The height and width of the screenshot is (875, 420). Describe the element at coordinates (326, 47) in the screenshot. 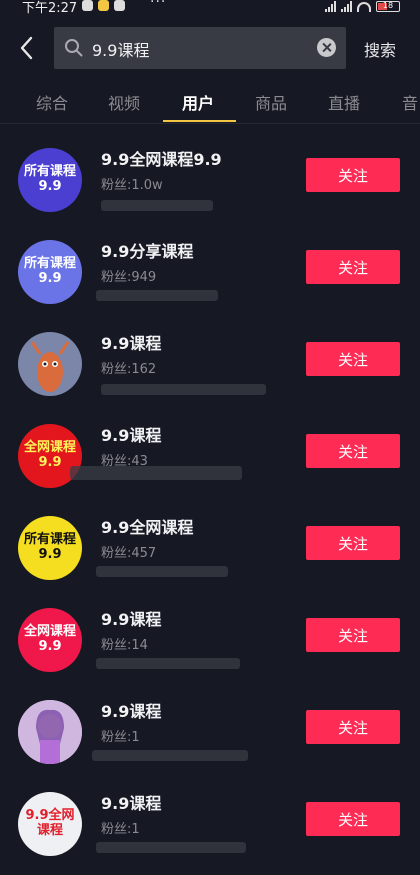

I see `clear-icon` at that location.